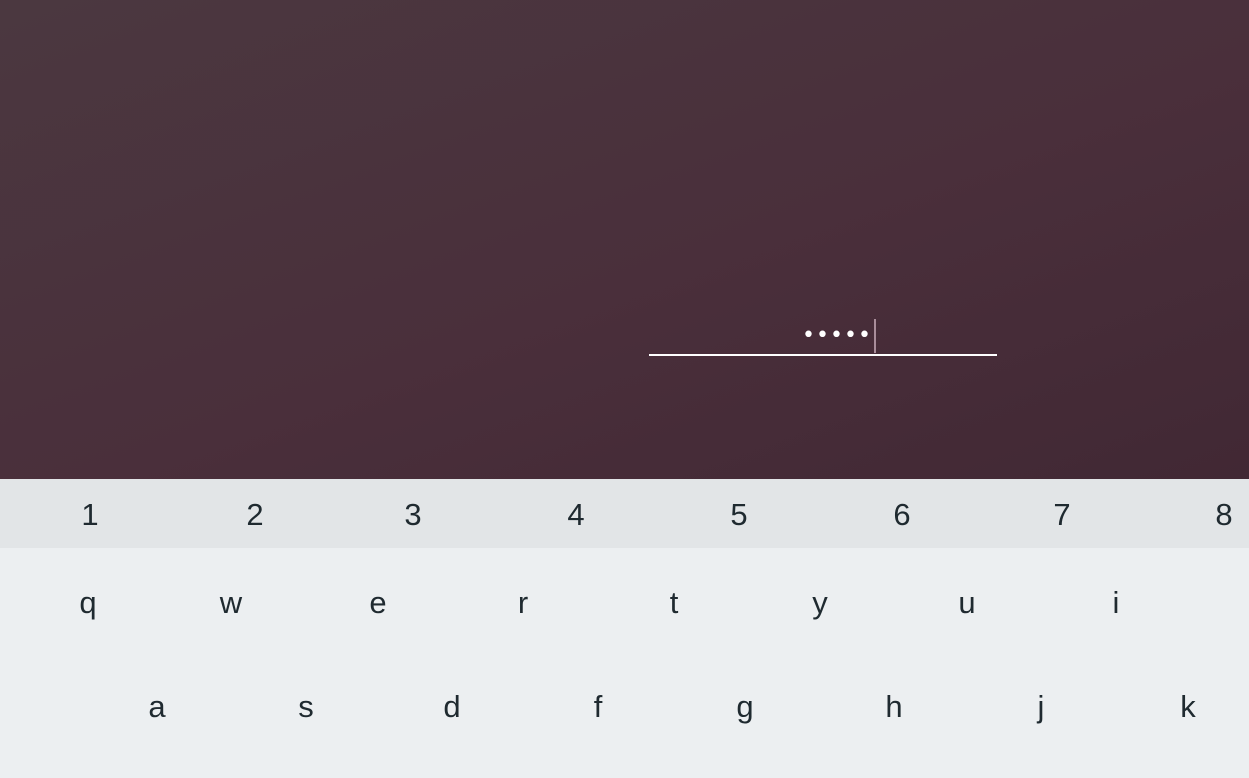  Describe the element at coordinates (157, 707) in the screenshot. I see `key-a: a` at that location.